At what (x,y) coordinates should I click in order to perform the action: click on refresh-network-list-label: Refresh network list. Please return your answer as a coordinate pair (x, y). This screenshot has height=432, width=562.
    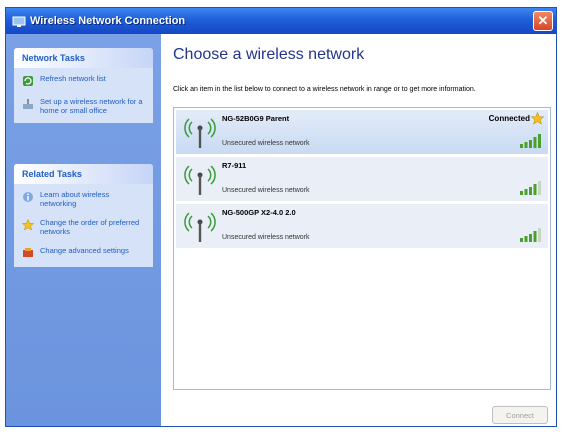
    Looking at the image, I should click on (73, 78).